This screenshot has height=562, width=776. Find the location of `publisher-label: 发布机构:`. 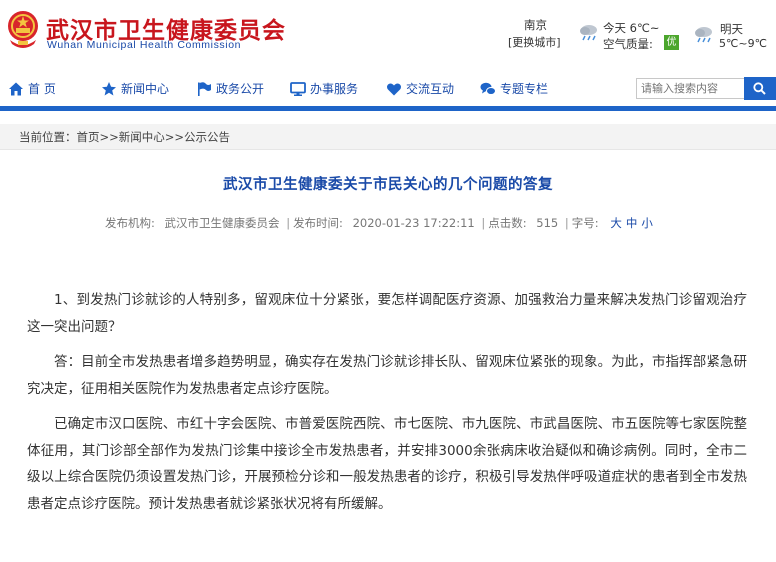

publisher-label: 发布机构: is located at coordinates (130, 223).